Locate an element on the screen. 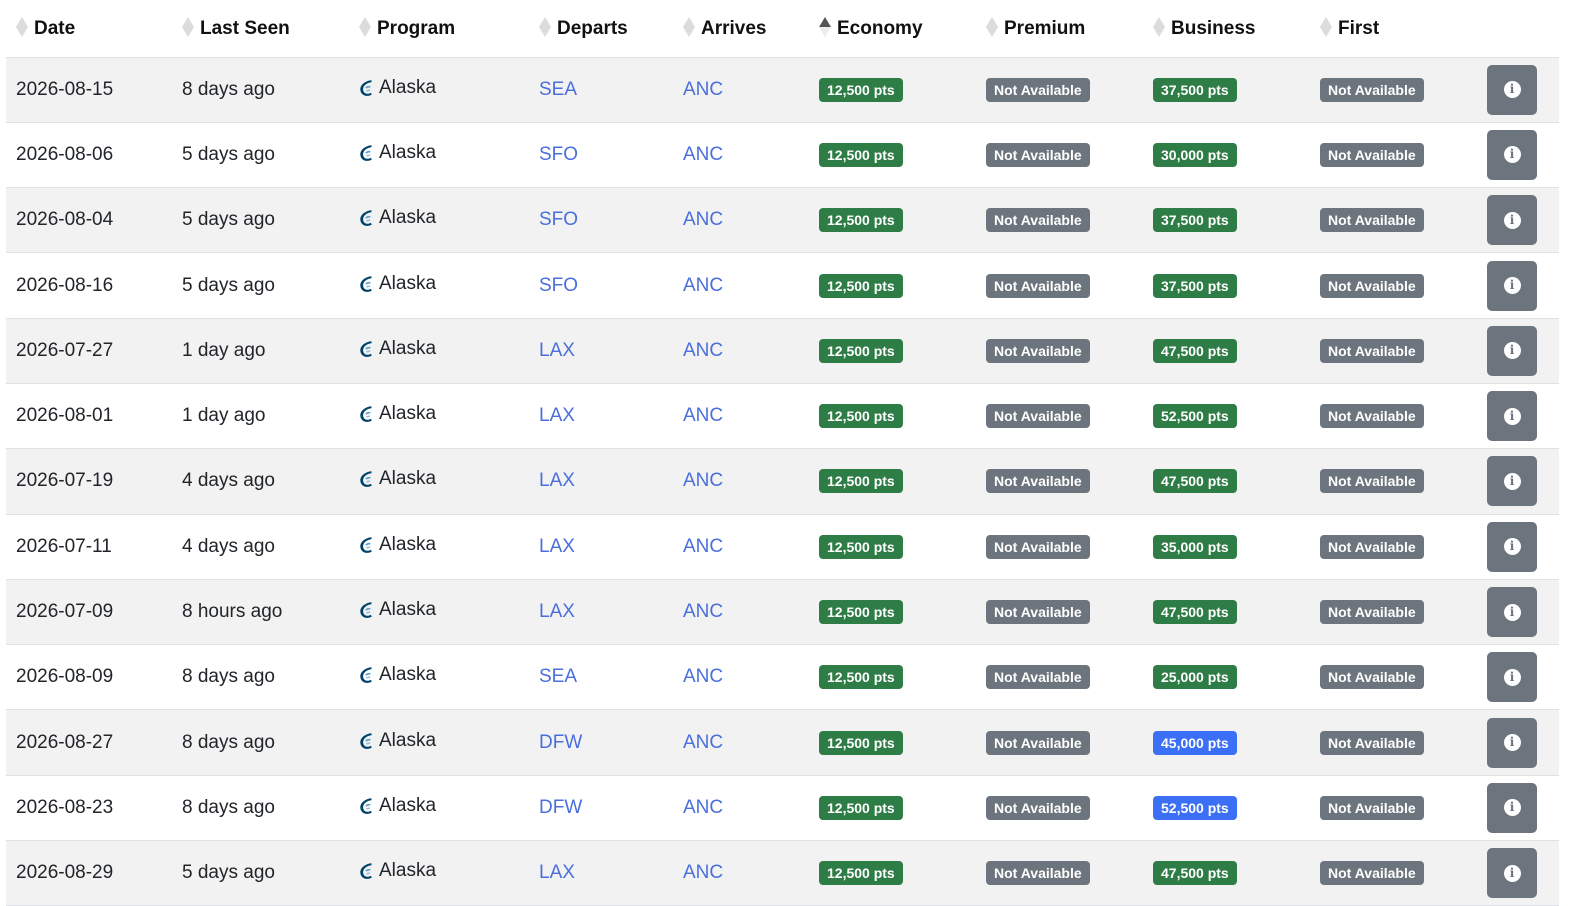 The width and height of the screenshot is (1570, 906). column-header-premium: Premium is located at coordinates (1059, 29).